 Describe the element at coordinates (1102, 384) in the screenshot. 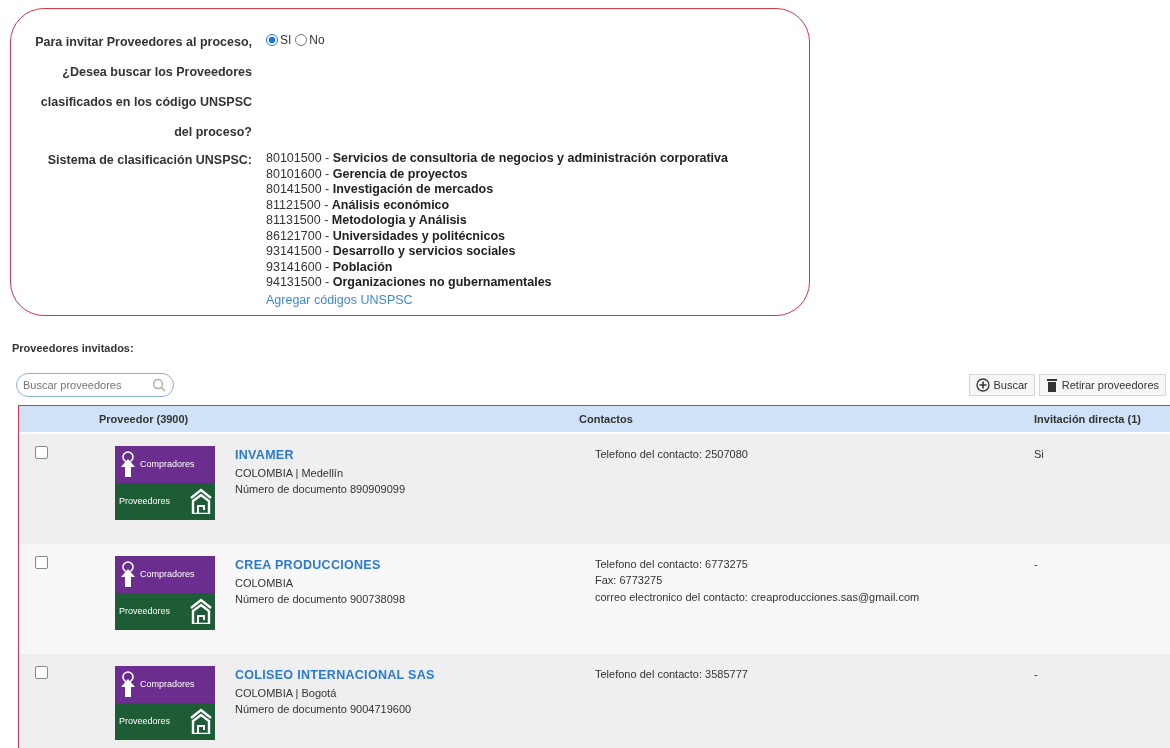

I see `remove-button: Retirar proveedores` at that location.